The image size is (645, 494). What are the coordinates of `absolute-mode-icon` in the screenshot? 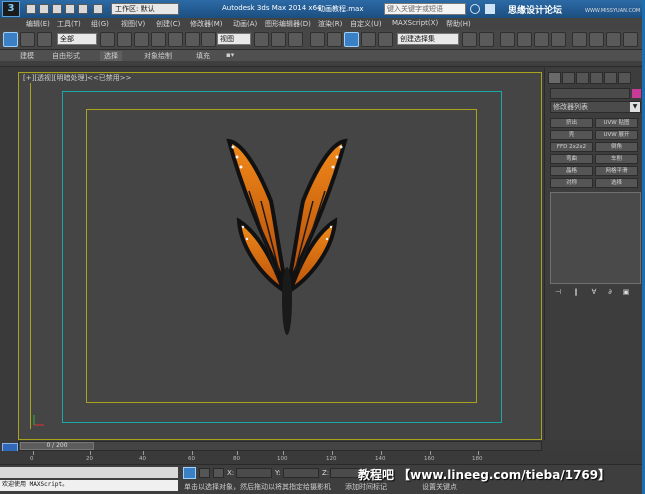 It's located at (218, 473).